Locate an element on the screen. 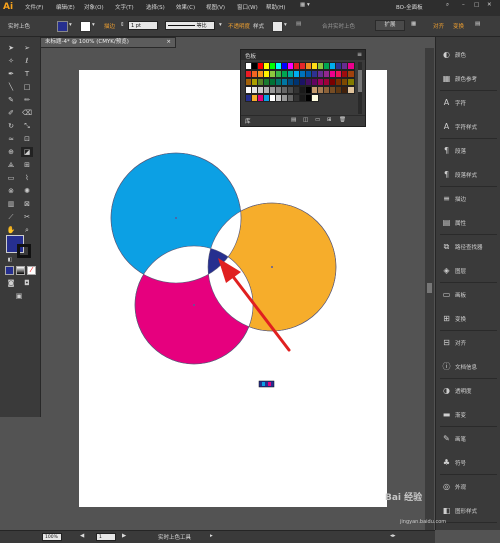 The height and width of the screenshot is (543, 500). panel-item-label: 图形样式 is located at coordinates (466, 512).